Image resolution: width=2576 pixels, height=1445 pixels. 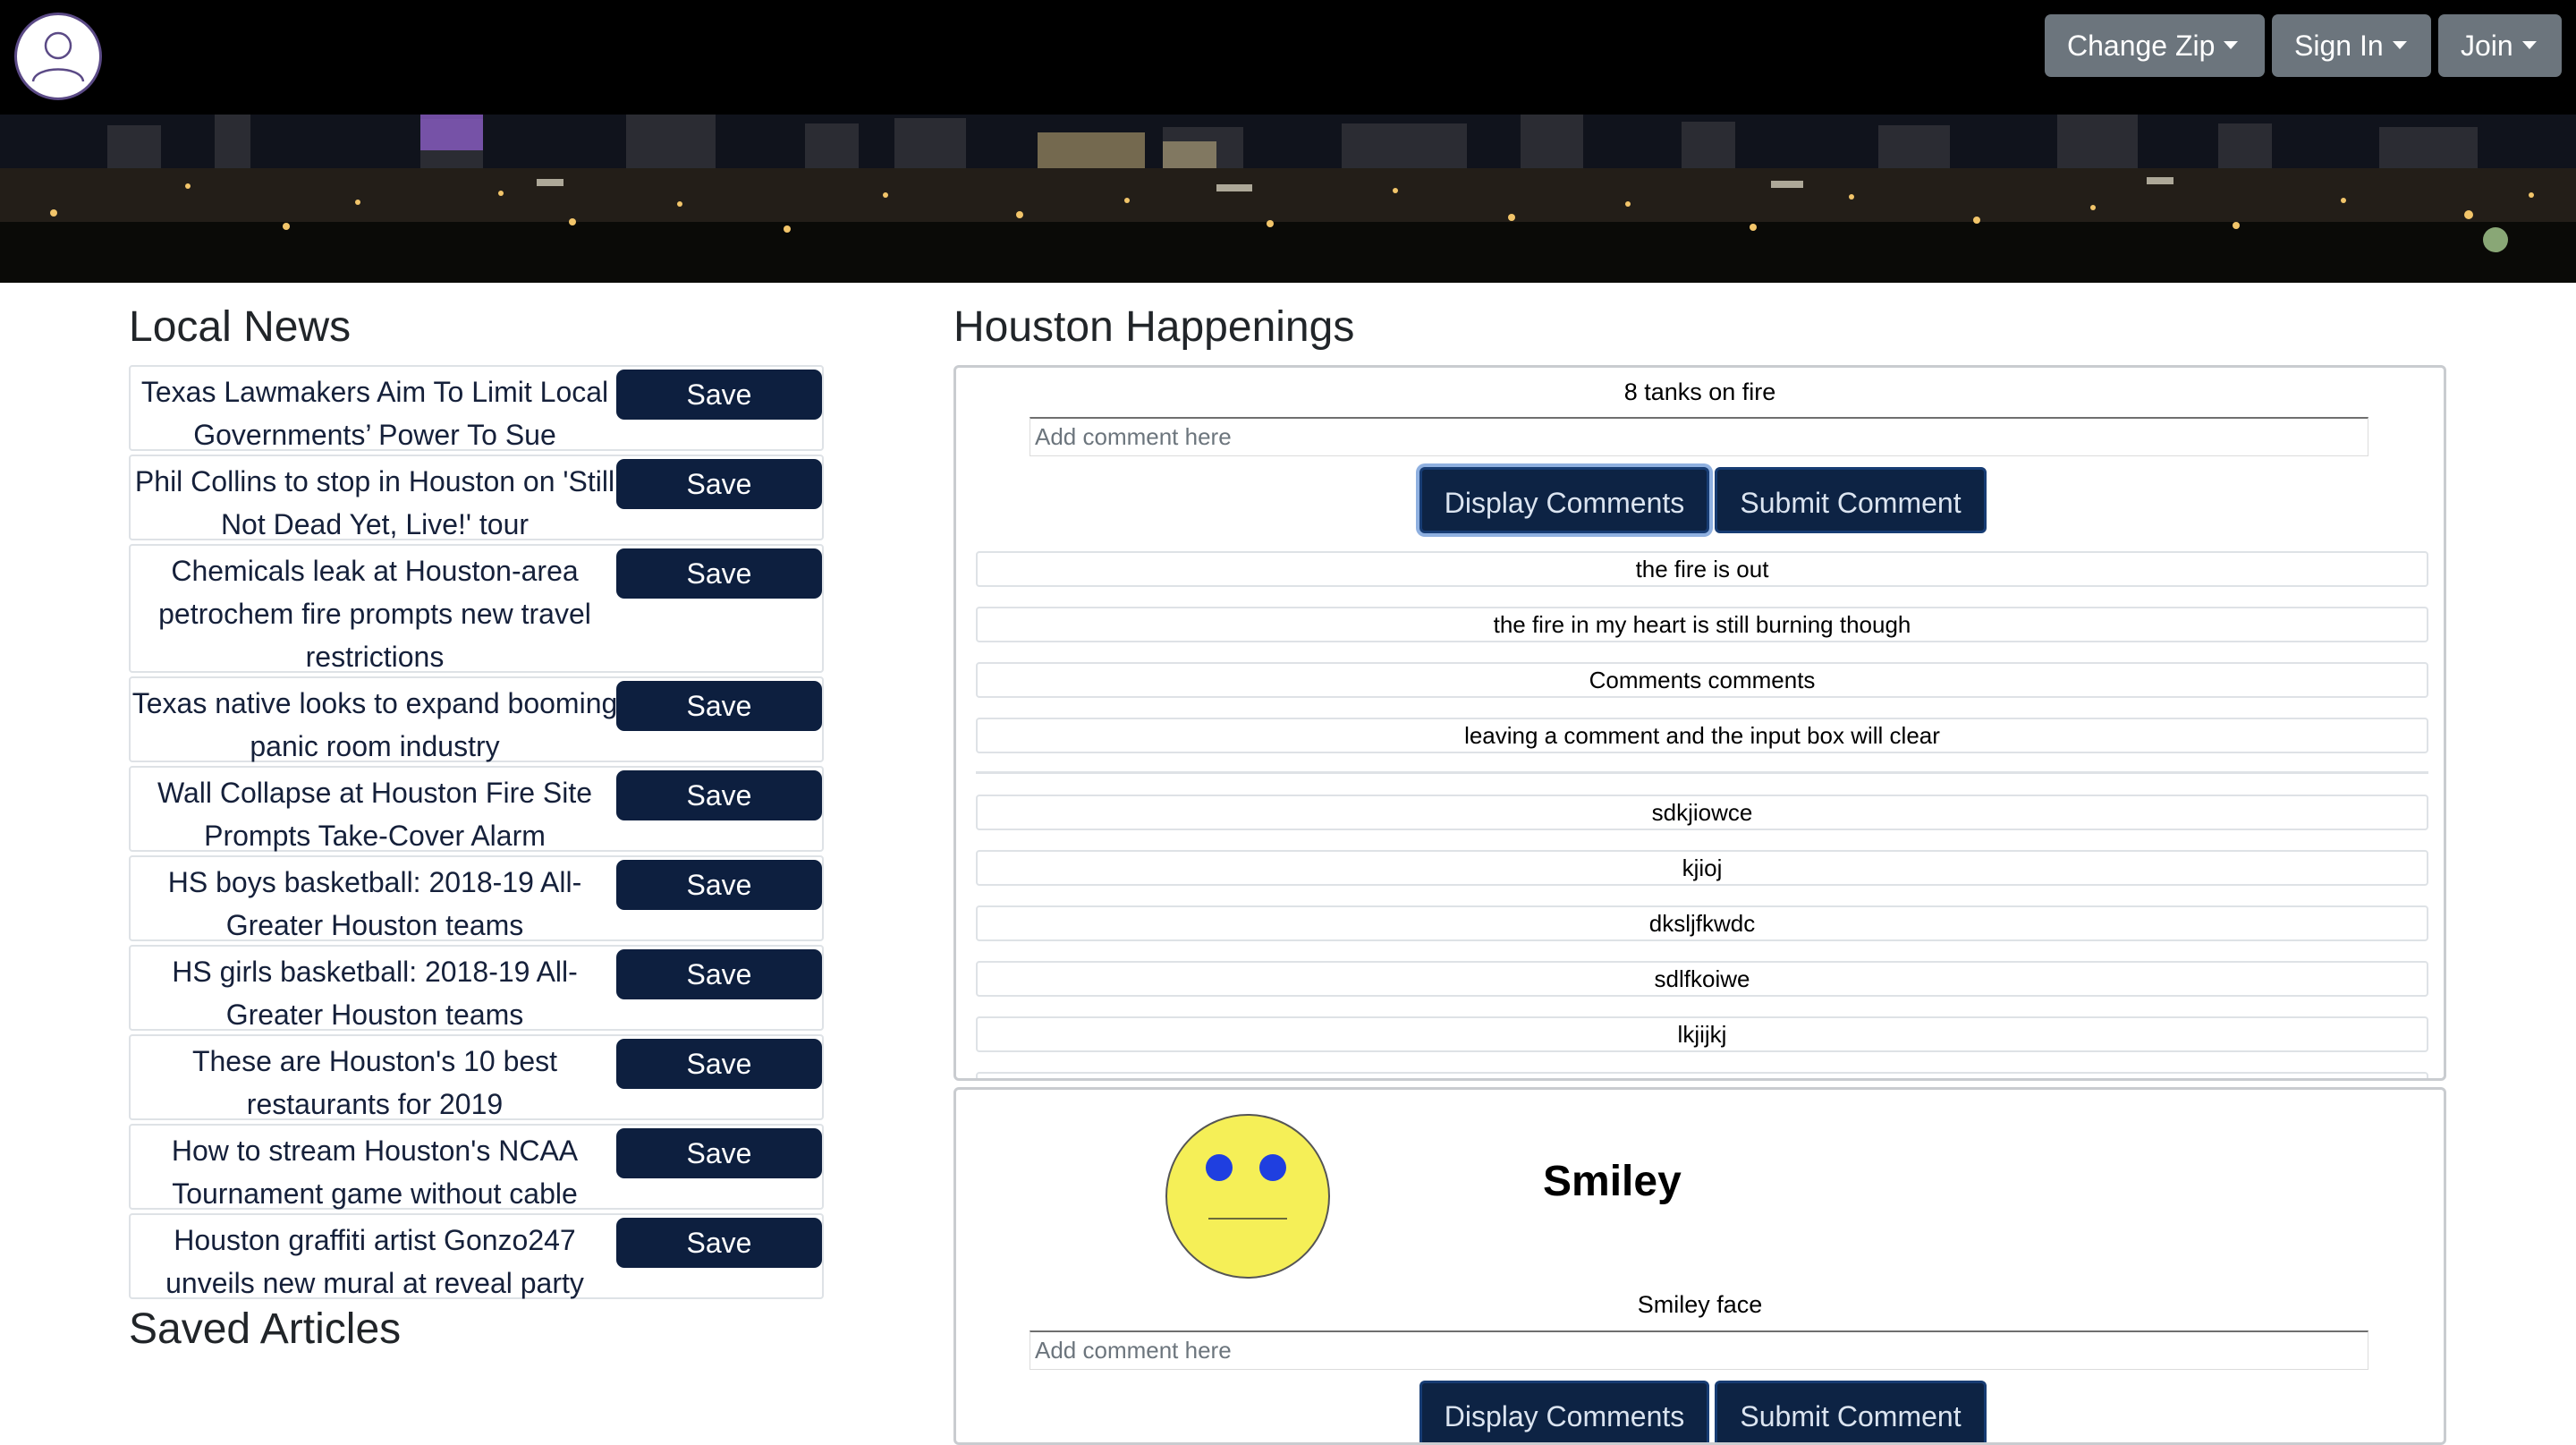 I want to click on top-navbar: Change Zip Sign In Join, so click(x=1288, y=57).